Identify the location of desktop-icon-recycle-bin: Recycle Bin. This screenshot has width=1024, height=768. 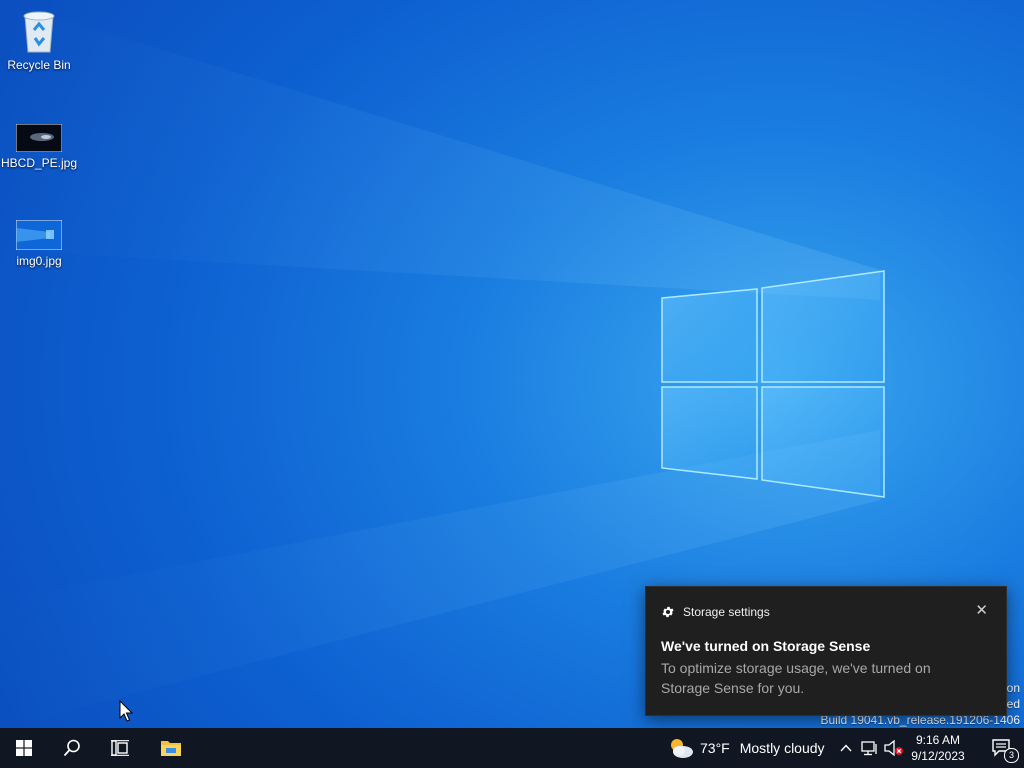
(39, 40).